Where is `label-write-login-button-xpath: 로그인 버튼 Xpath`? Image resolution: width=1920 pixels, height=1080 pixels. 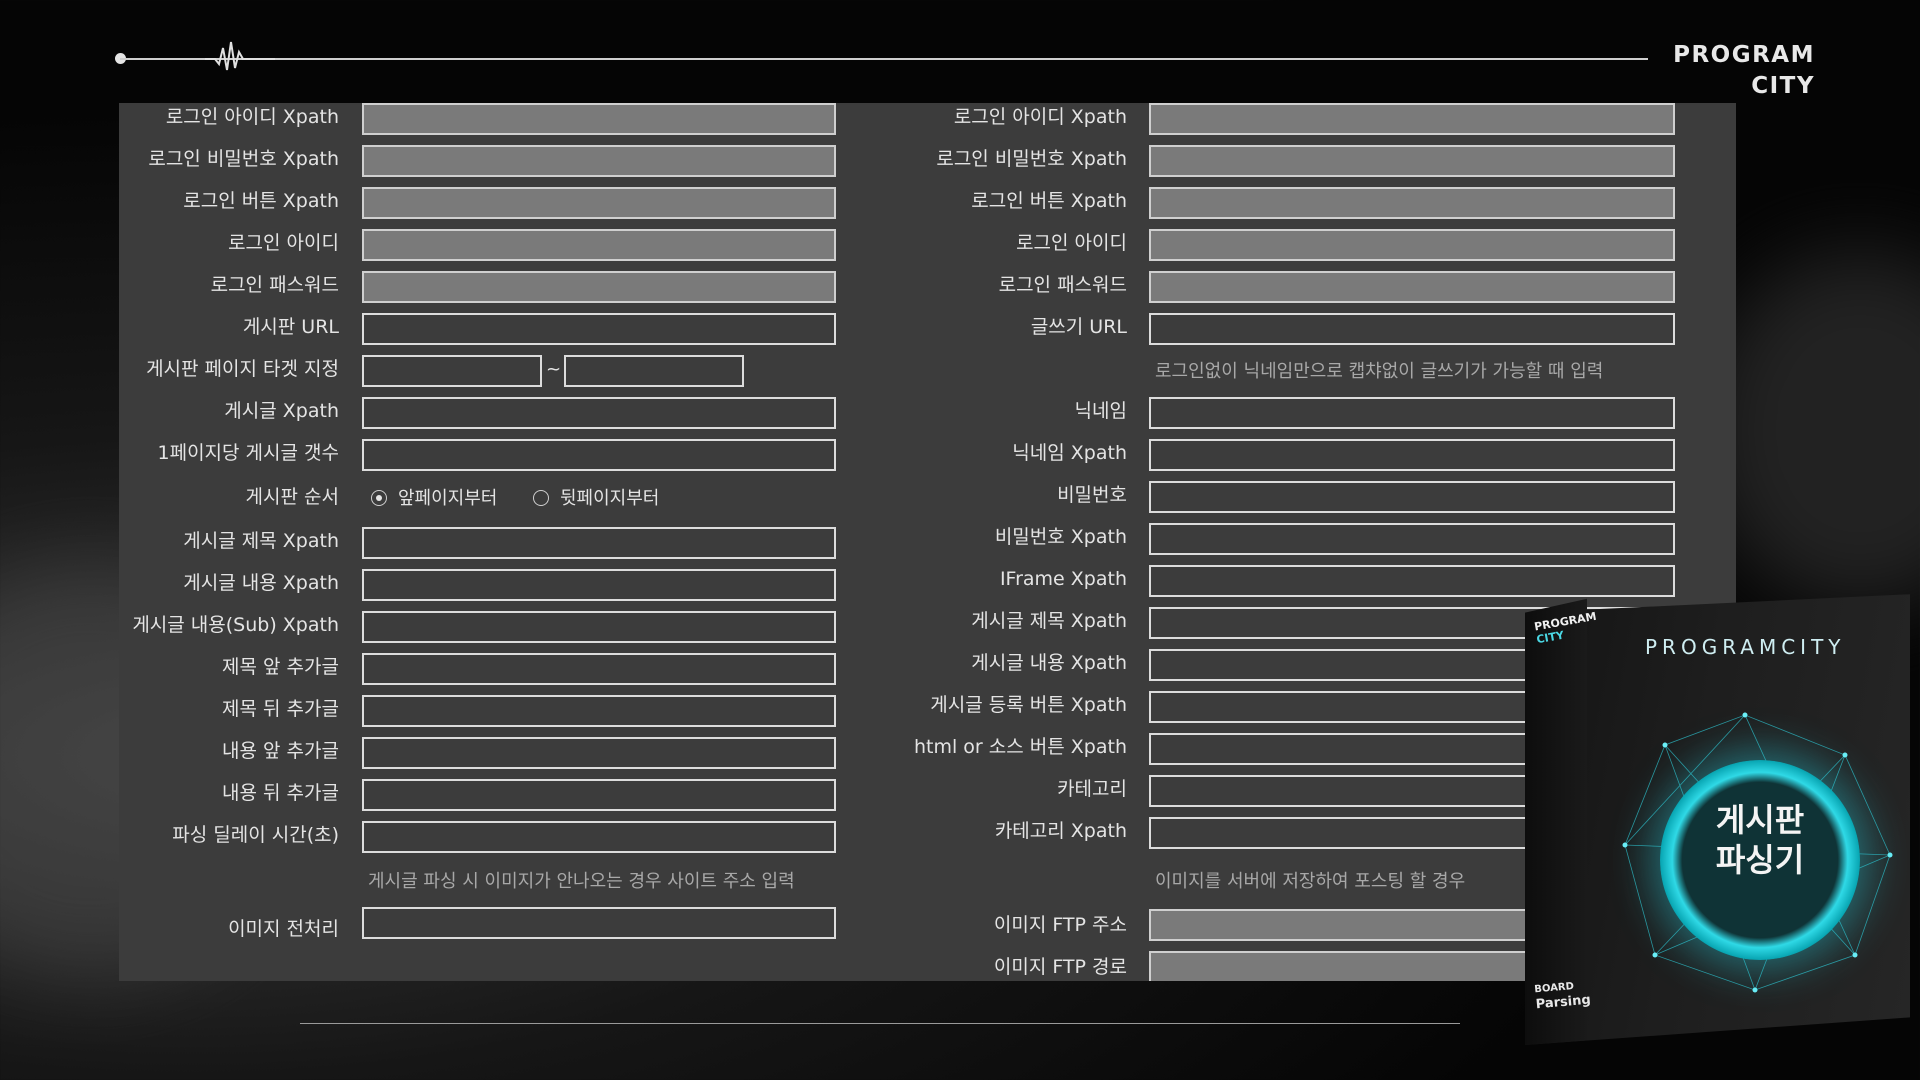
label-write-login-button-xpath: 로그인 버튼 Xpath is located at coordinates (1049, 201).